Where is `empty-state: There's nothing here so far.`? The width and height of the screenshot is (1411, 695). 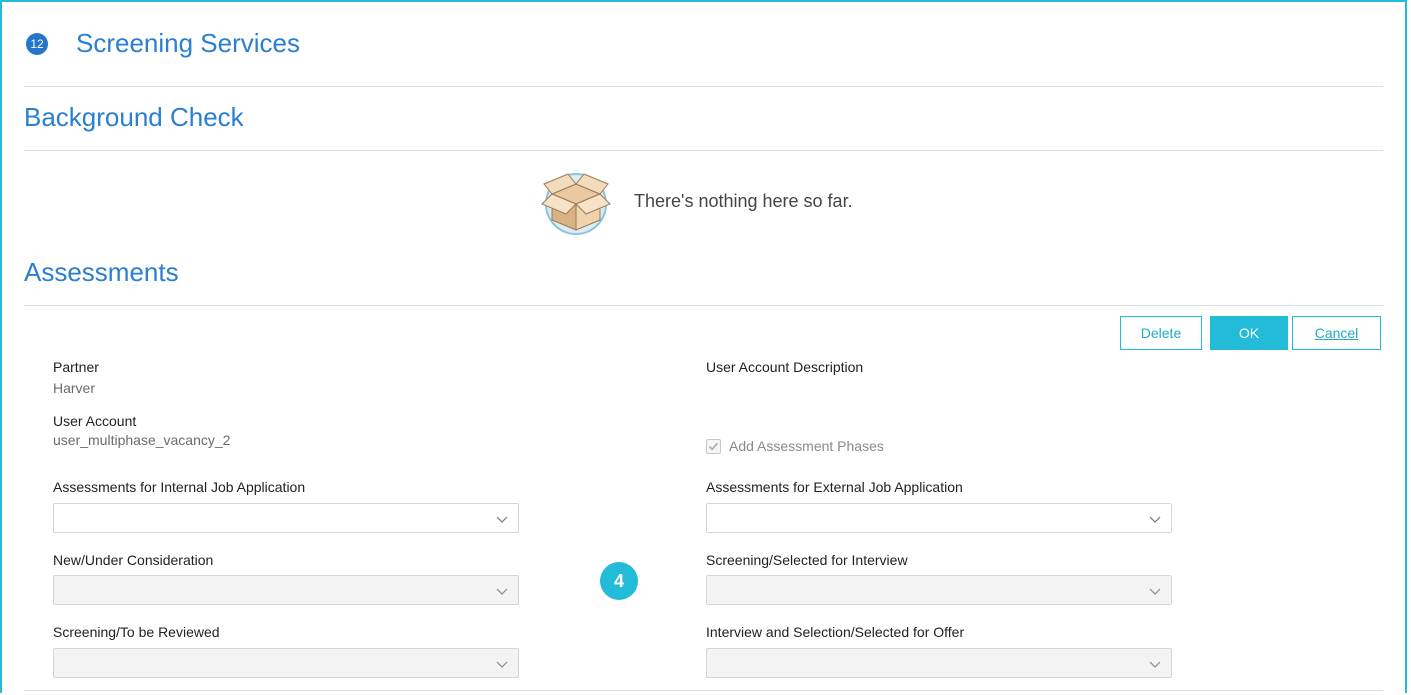 empty-state: There's nothing here so far. is located at coordinates (696, 201).